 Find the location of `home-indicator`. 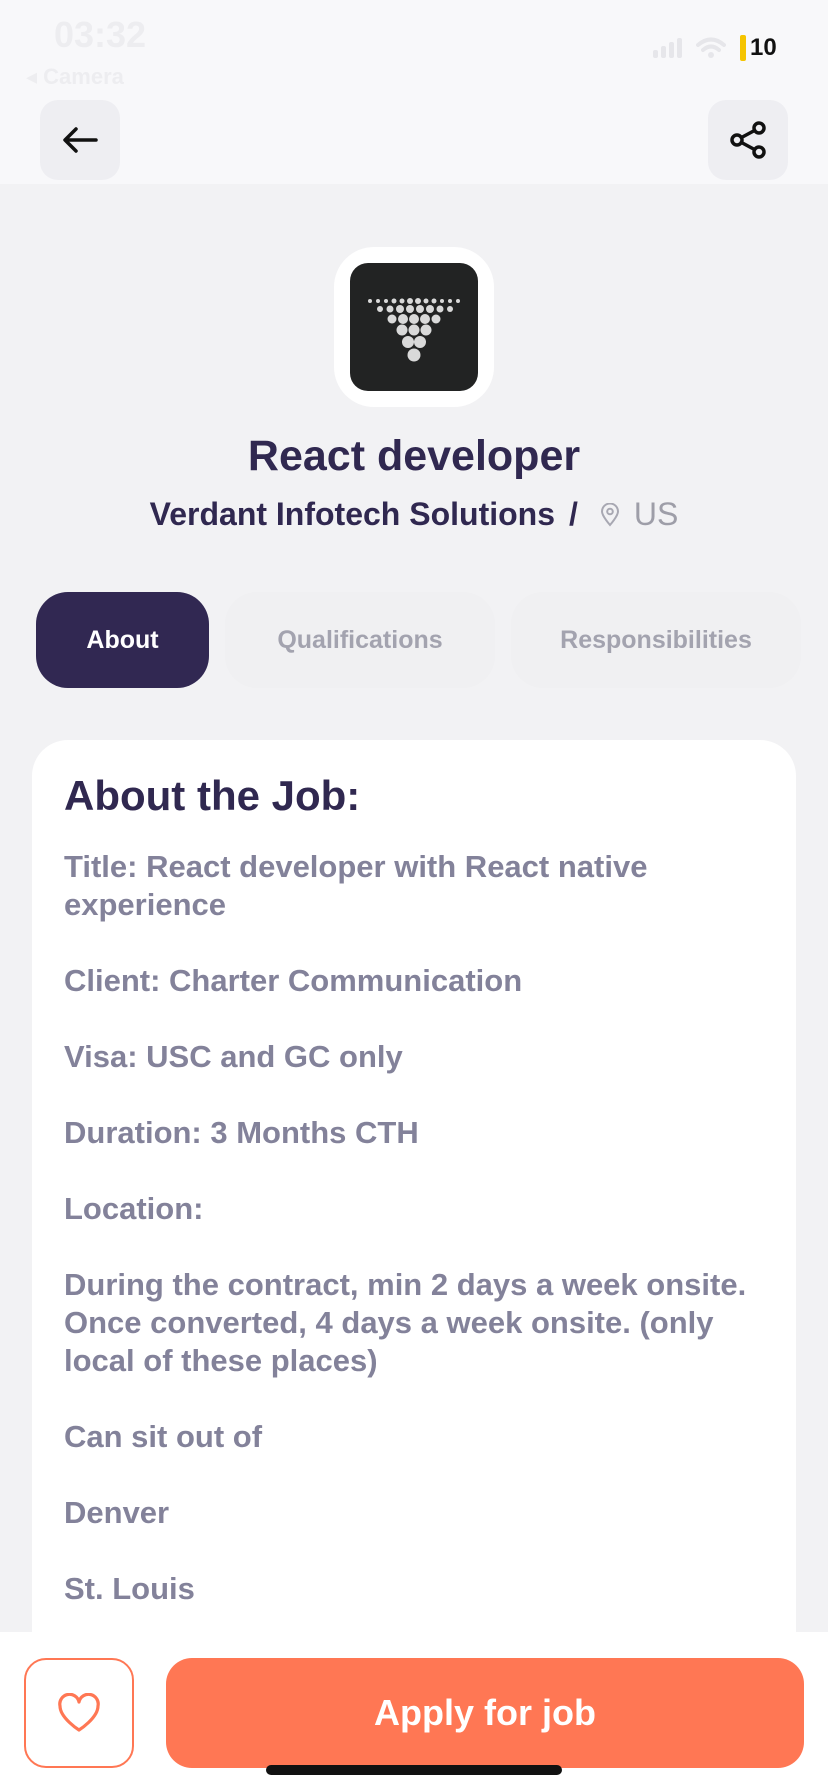

home-indicator is located at coordinates (414, 1770).